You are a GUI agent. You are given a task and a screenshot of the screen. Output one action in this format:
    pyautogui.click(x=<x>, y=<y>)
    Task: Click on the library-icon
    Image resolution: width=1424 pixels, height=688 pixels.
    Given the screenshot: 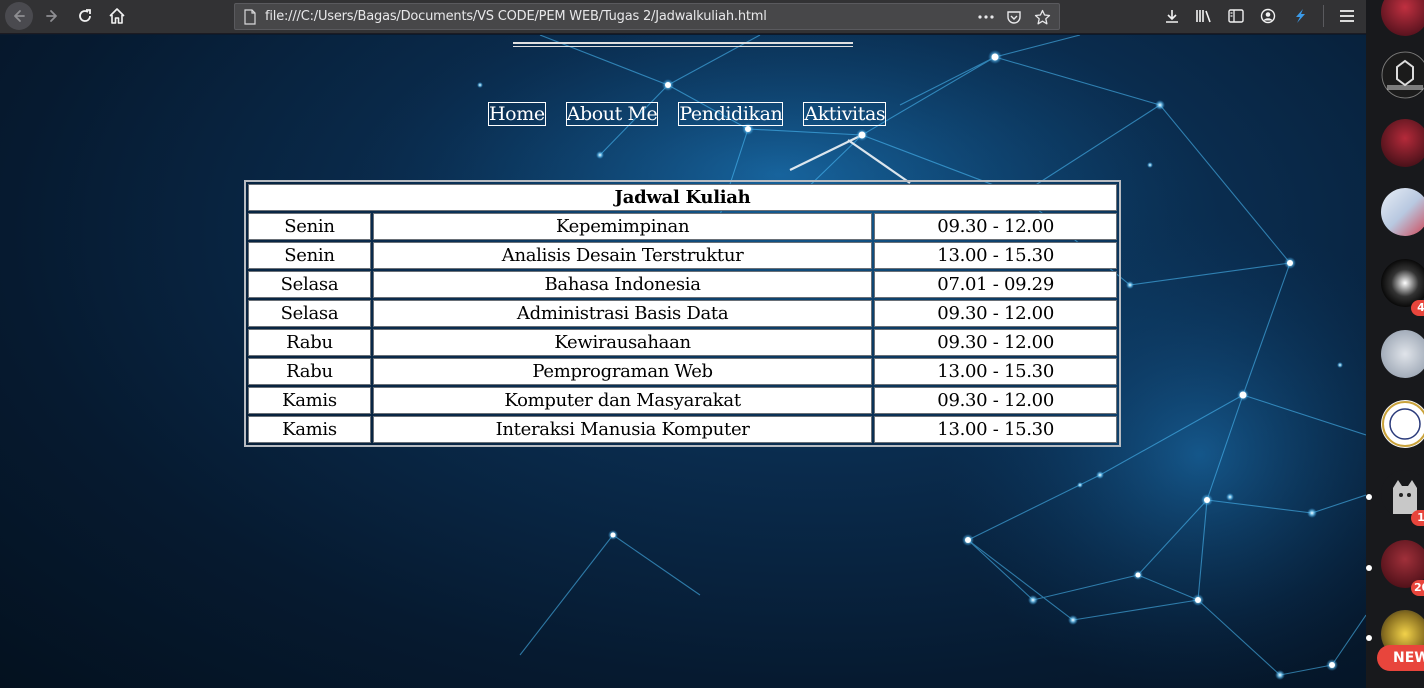 What is the action you would take?
    pyautogui.click(x=1203, y=16)
    